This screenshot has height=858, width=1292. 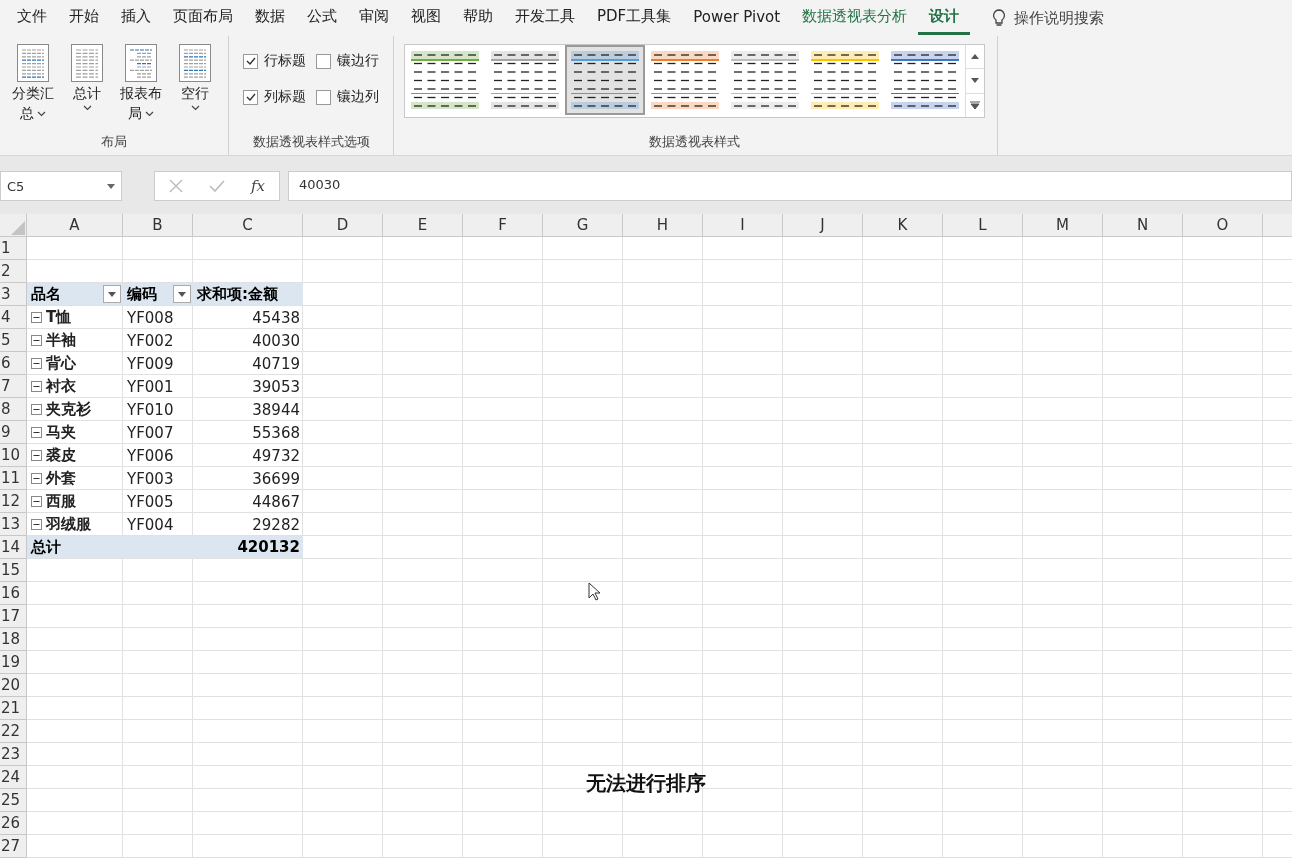 What do you see at coordinates (158, 225) in the screenshot?
I see `column-header: B` at bounding box center [158, 225].